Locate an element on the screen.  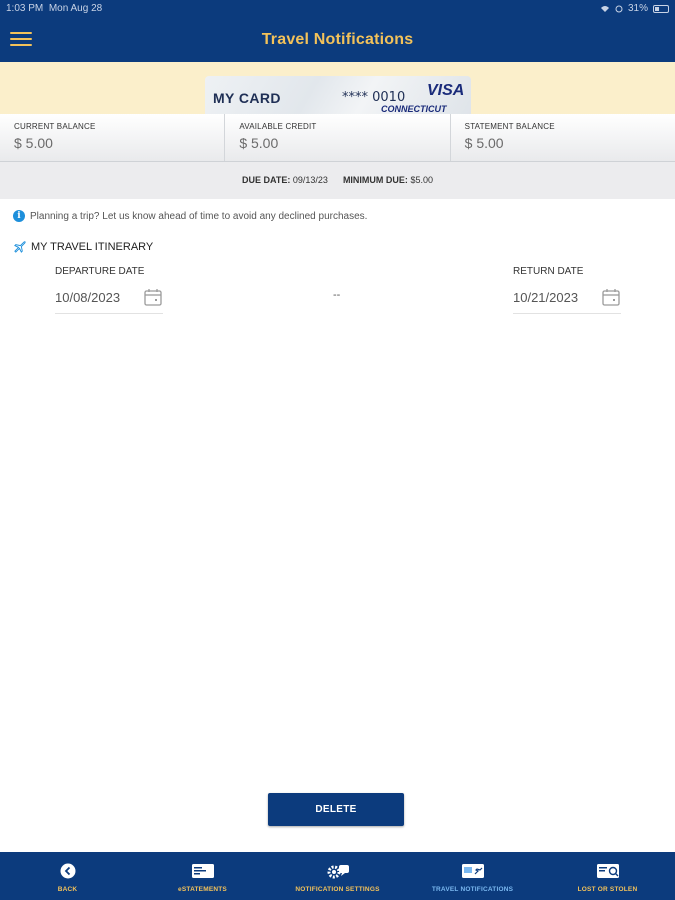
status-time-value: 1:03 PM is located at coordinates (25, 8).